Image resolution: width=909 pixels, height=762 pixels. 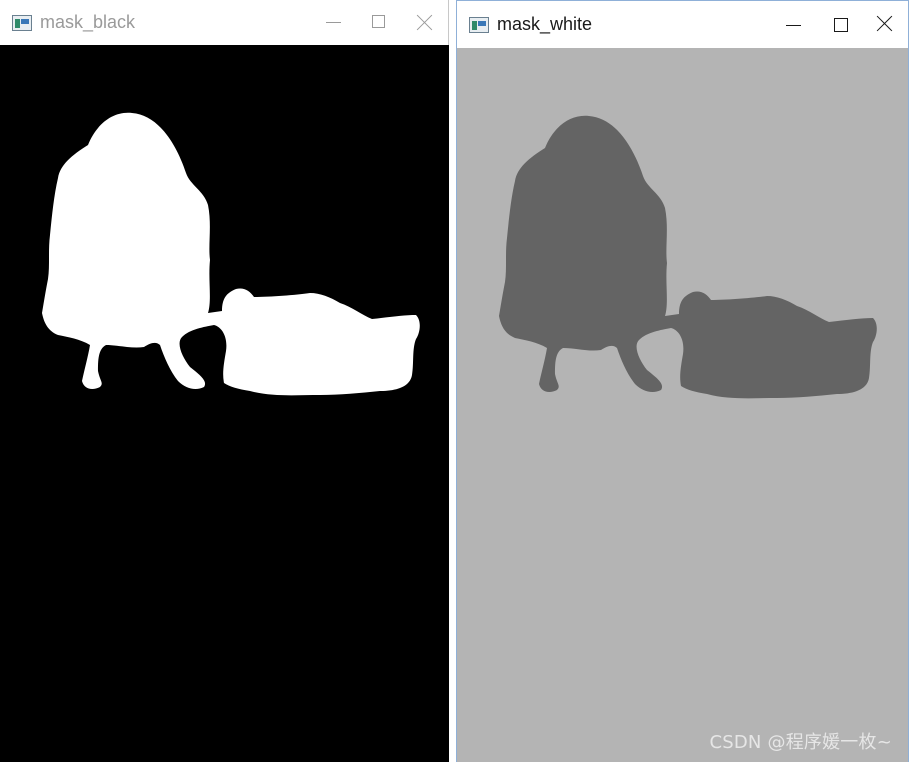 What do you see at coordinates (545, 24) in the screenshot?
I see `window-title: mask_white` at bounding box center [545, 24].